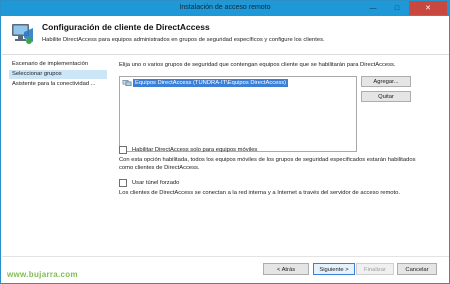 The height and width of the screenshot is (284, 450). Describe the element at coordinates (123, 183) in the screenshot. I see `force-tunnel-checkbox` at that location.